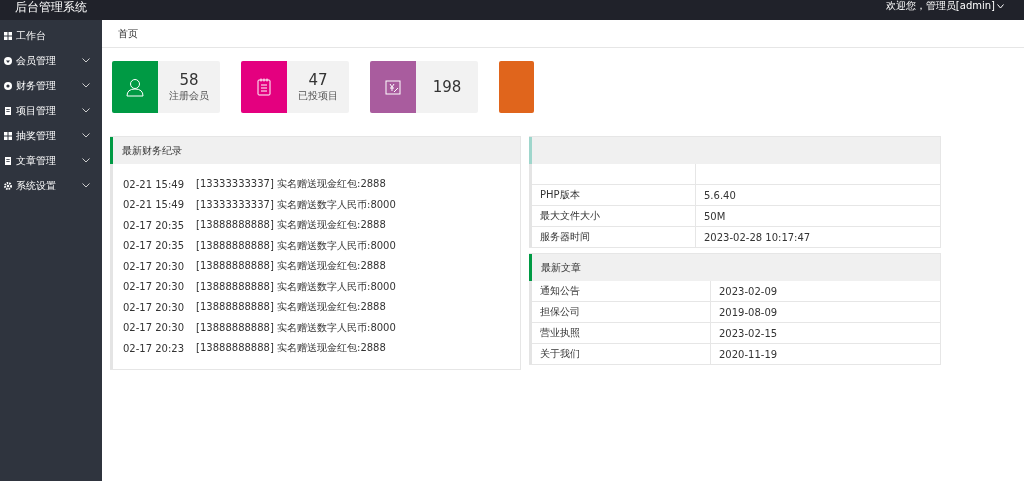  What do you see at coordinates (51, 35) in the screenshot?
I see `sidebar-item: 工作台` at bounding box center [51, 35].